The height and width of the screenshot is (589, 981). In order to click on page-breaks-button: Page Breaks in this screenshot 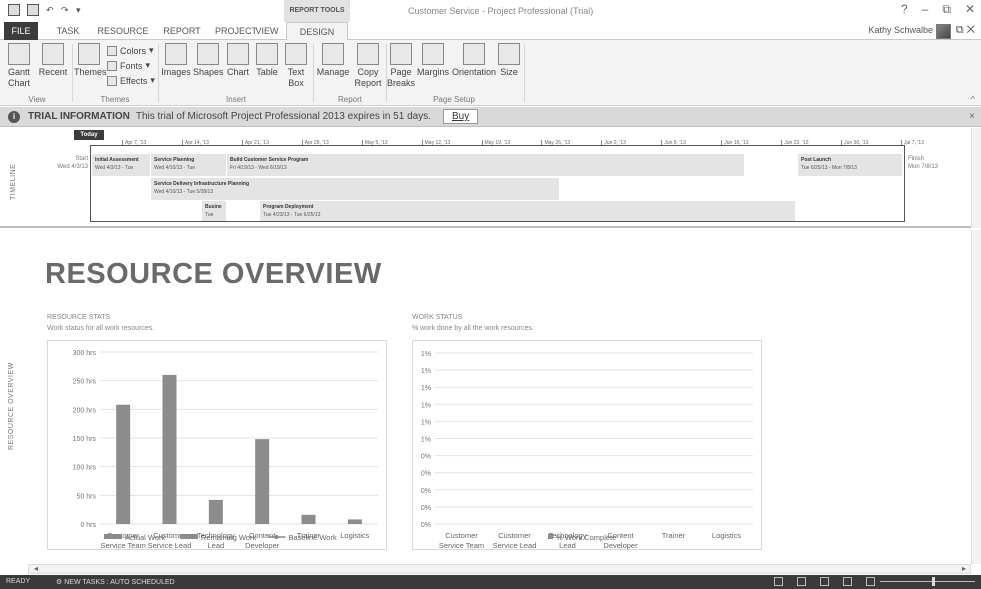, I will do `click(401, 66)`.